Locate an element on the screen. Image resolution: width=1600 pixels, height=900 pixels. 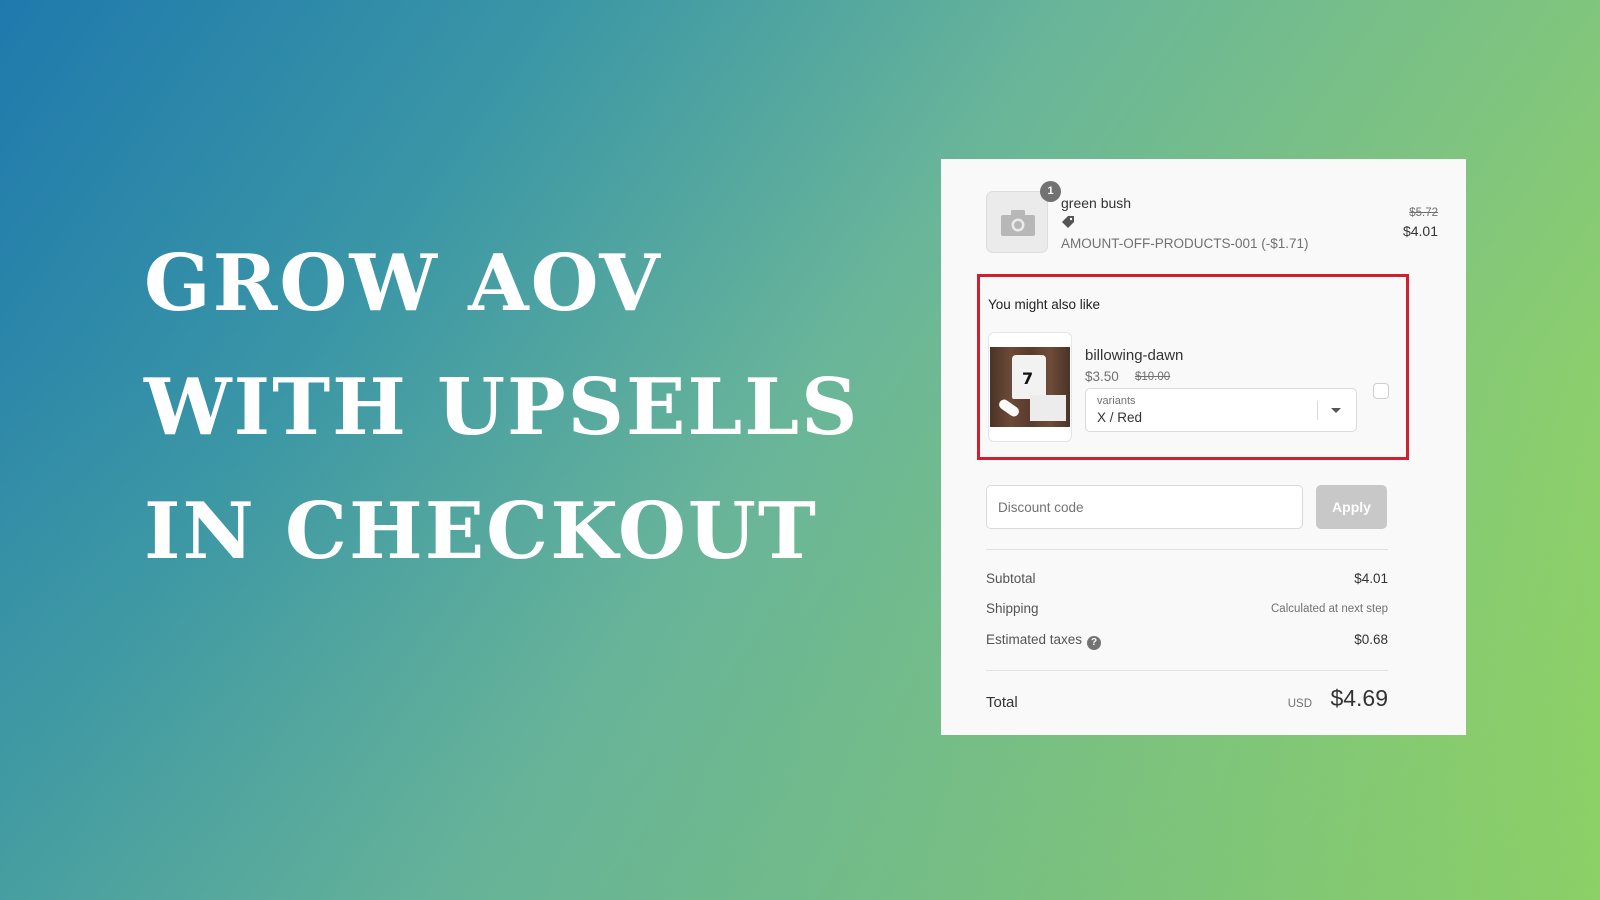
headline-line-2: WITH UPSELLS is located at coordinates (502, 407).